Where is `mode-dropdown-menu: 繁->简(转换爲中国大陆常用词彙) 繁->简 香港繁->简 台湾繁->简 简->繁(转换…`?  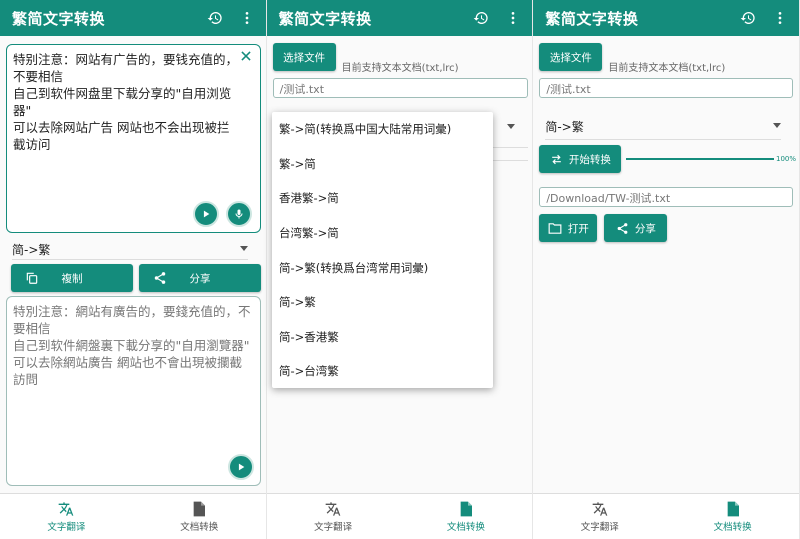
mode-dropdown-menu: 繁->简(转换爲中国大陆常用词彙) 繁->简 香港繁->简 台湾繁->简 简->繁(转换… is located at coordinates (382, 250).